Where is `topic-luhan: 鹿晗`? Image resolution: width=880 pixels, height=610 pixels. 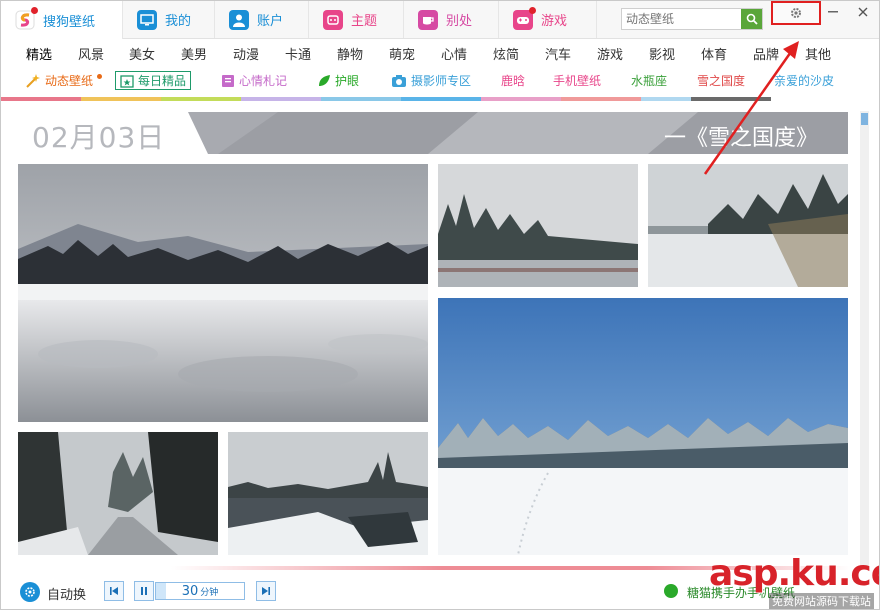 topic-luhan: 鹿晗 is located at coordinates (513, 80).